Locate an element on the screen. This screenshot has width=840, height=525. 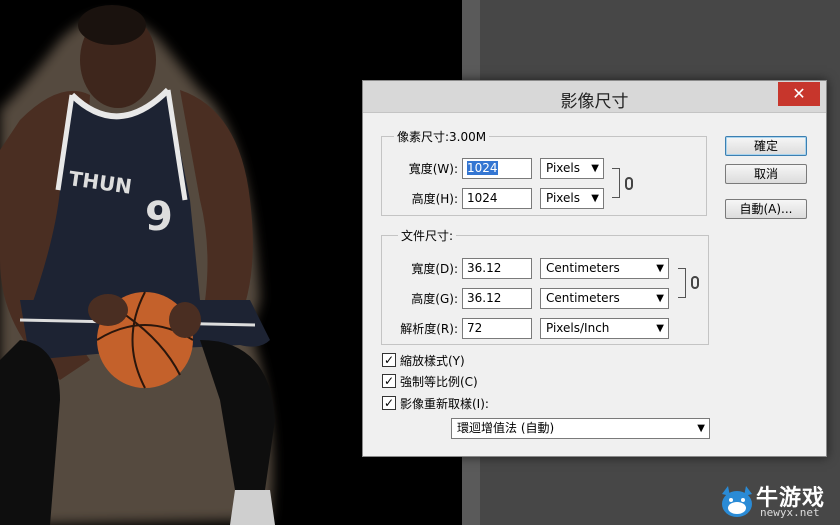
pixel-dimensions-legend: 像素尺寸:3.00M is located at coordinates (442, 136).